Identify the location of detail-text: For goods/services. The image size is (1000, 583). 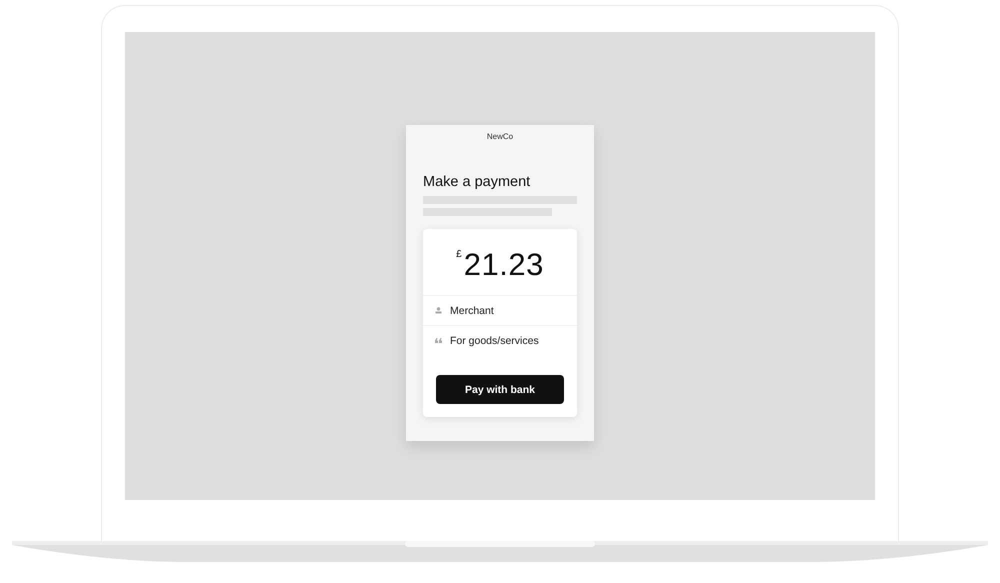
(494, 340).